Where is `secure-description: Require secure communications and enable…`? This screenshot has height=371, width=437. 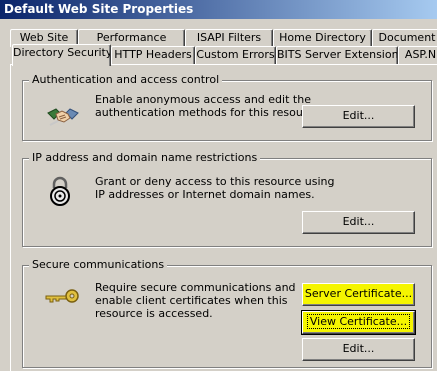 secure-description: Require secure communications and enable… is located at coordinates (195, 300).